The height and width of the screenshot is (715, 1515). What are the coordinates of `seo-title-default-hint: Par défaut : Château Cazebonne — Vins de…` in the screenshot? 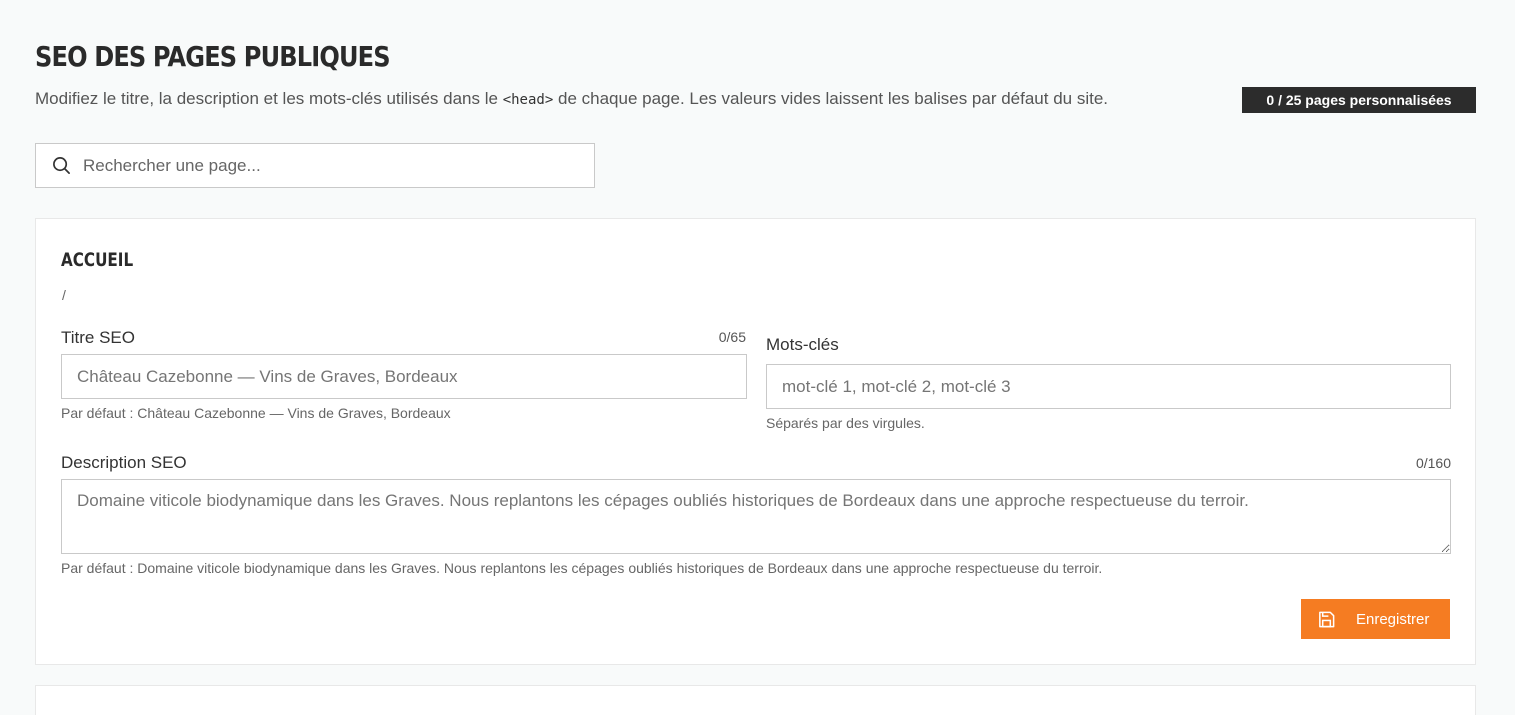 It's located at (256, 413).